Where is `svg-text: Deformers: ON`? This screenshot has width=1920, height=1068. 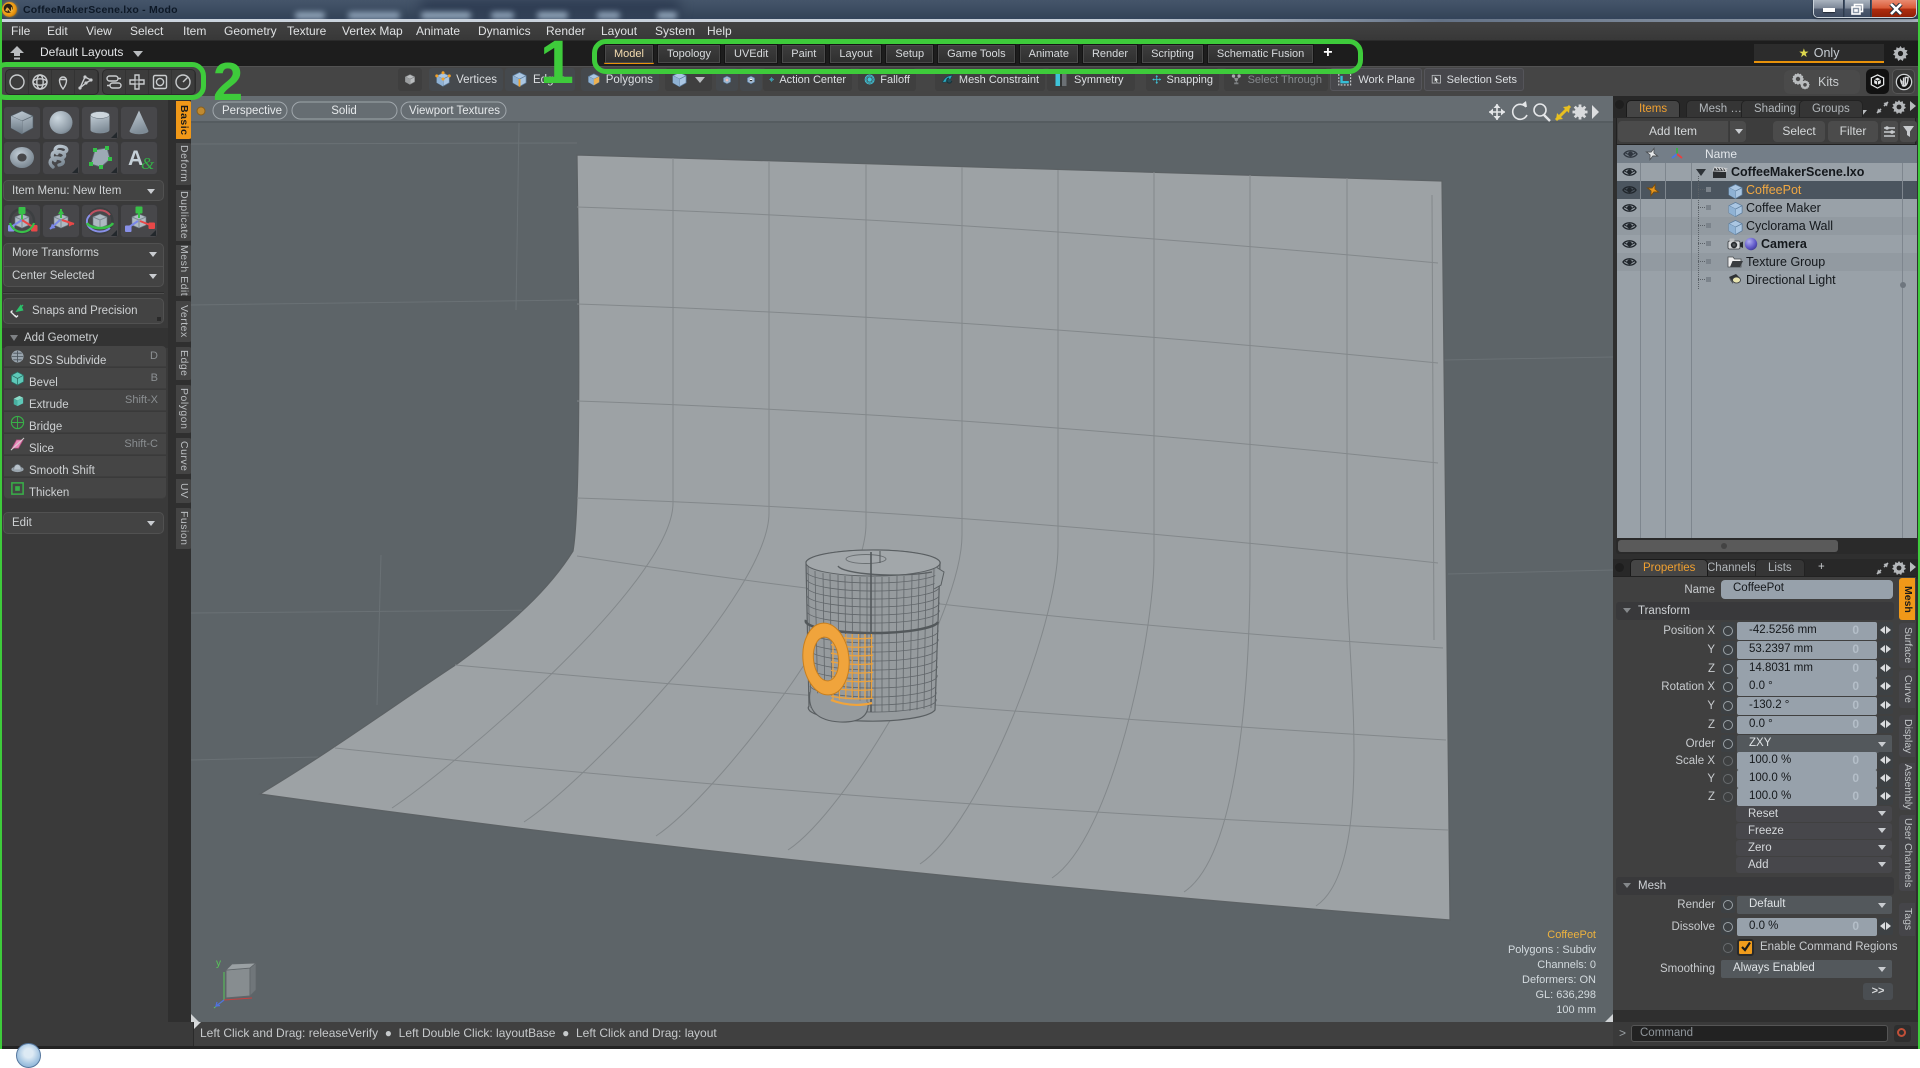
svg-text: Deformers: ON is located at coordinates (1559, 980).